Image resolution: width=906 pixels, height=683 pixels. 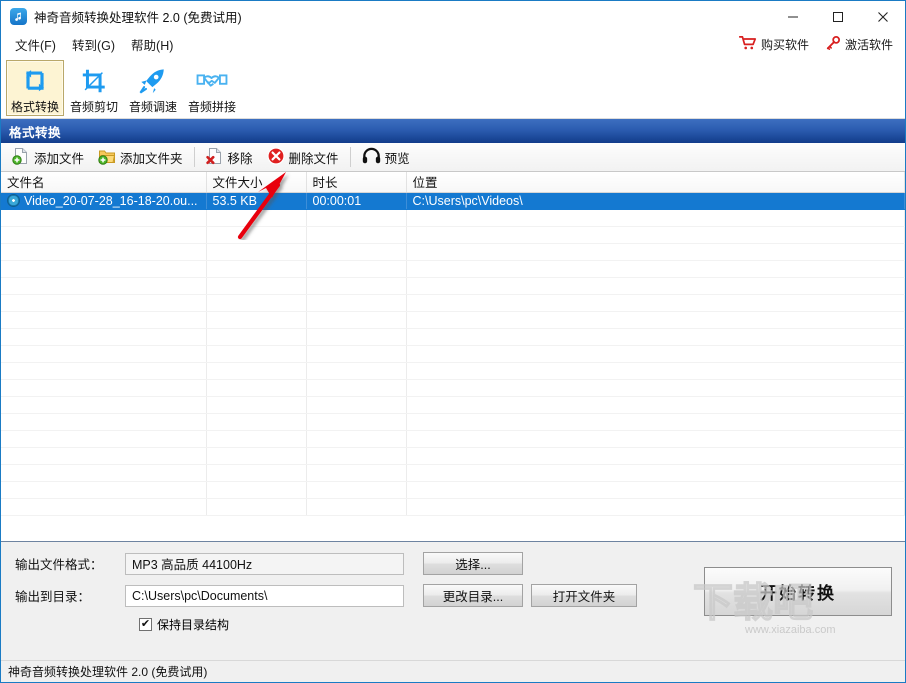 I want to click on remove-button: 移除, so click(x=229, y=157).